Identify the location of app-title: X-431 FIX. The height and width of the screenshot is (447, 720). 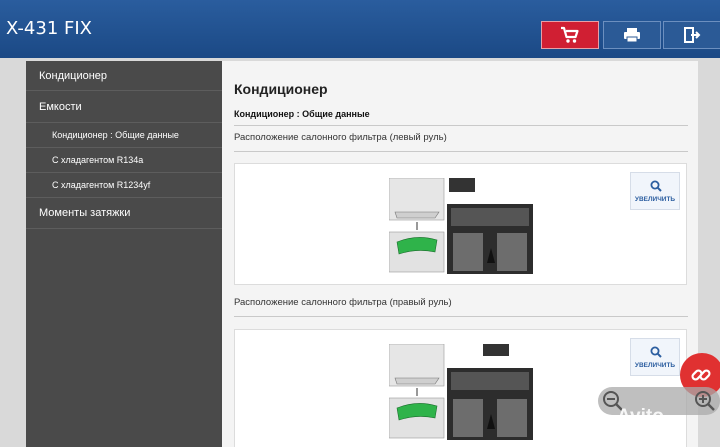
(49, 28).